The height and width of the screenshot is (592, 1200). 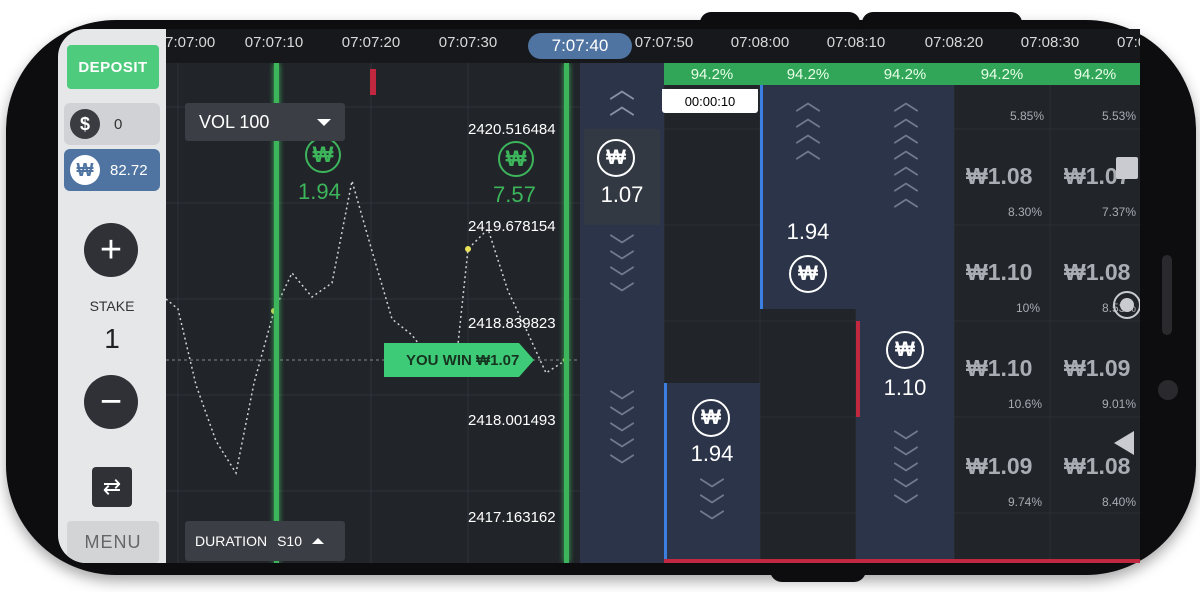 I want to click on price-tick: 2418.839823, so click(x=512, y=323).